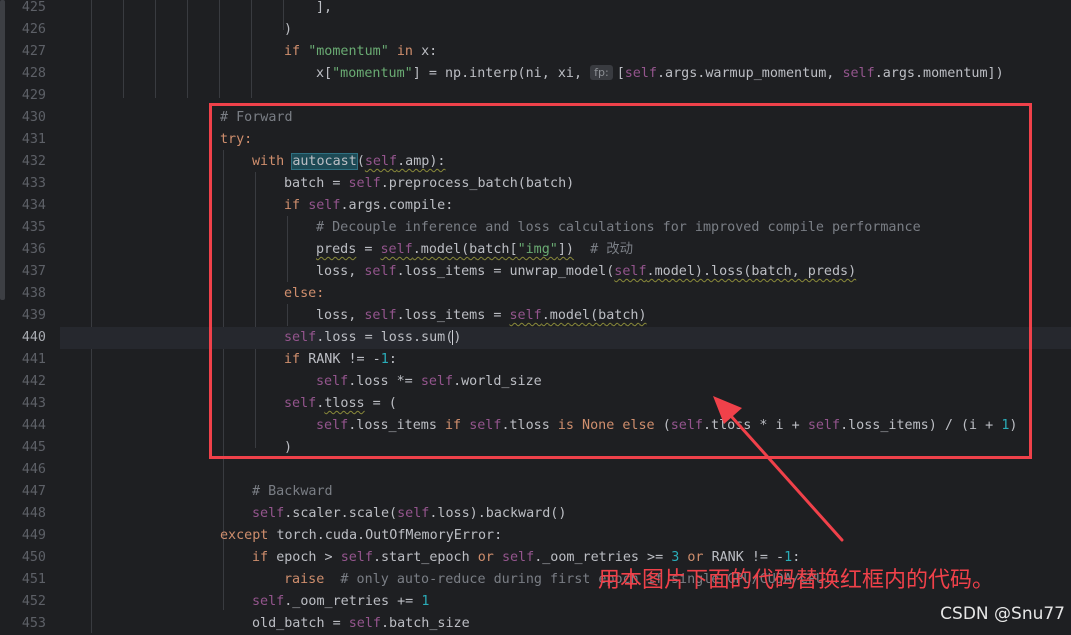 The width and height of the screenshot is (1071, 635). What do you see at coordinates (1002, 614) in the screenshot?
I see `watermark: CSDN @Snu77` at bounding box center [1002, 614].